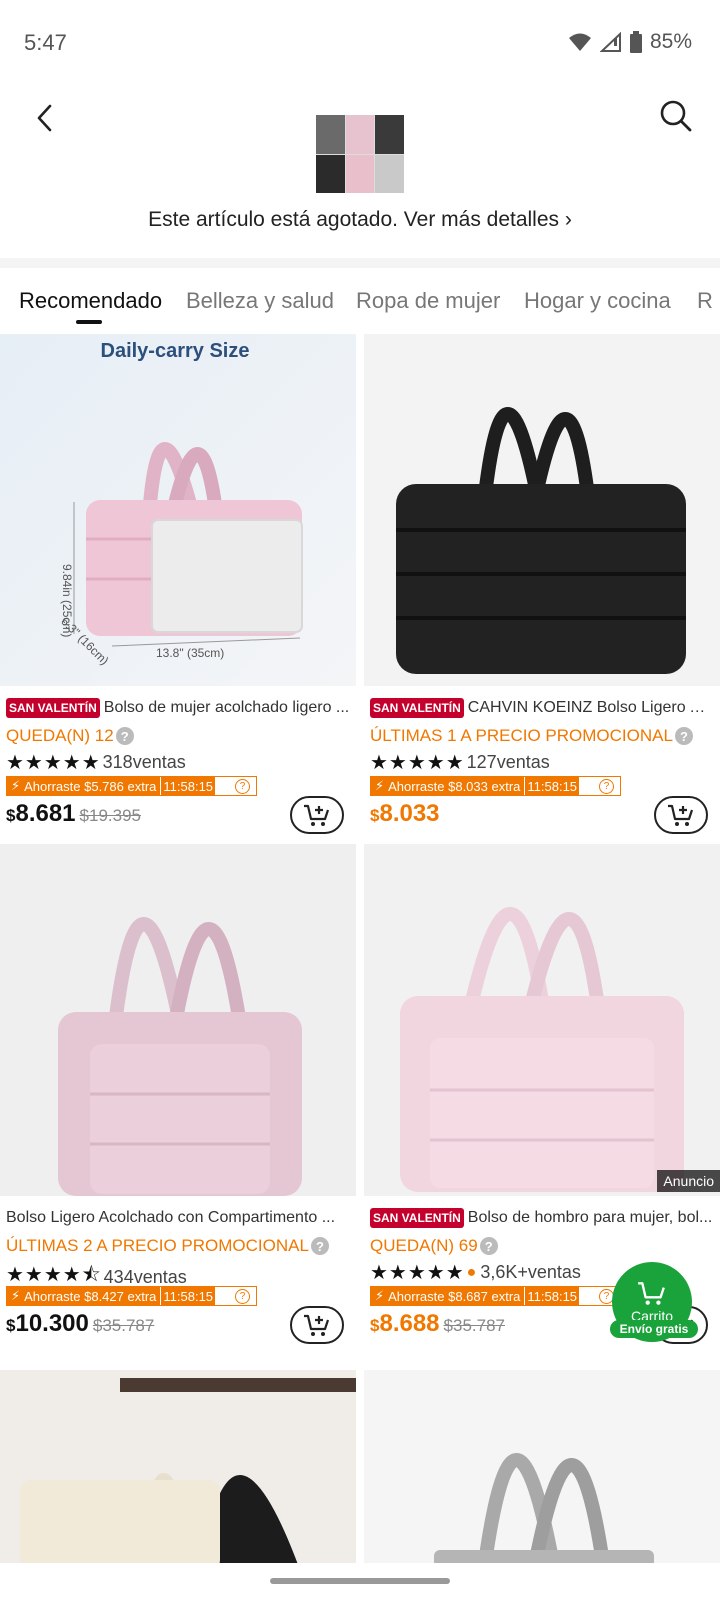 Image resolution: width=720 pixels, height=1600 pixels. Describe the element at coordinates (471, 1272) in the screenshot. I see `fire-icon: ●` at that location.